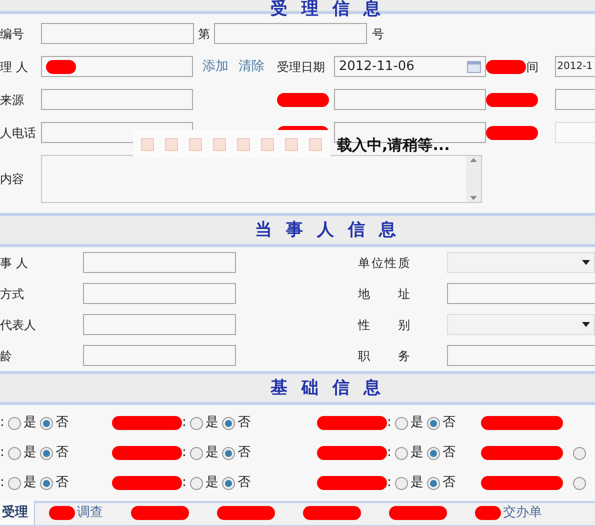 Image resolution: width=595 pixels, height=526 pixels. What do you see at coordinates (301, 67) in the screenshot?
I see `field-label: 受理日期` at bounding box center [301, 67].